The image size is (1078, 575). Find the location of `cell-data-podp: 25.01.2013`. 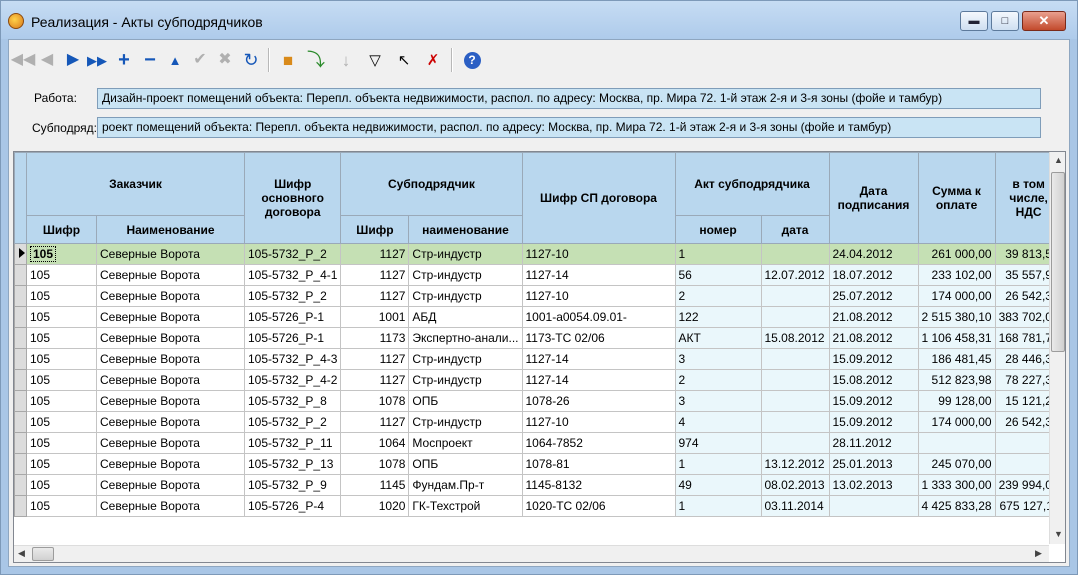

cell-data-podp: 25.01.2013 is located at coordinates (873, 464).